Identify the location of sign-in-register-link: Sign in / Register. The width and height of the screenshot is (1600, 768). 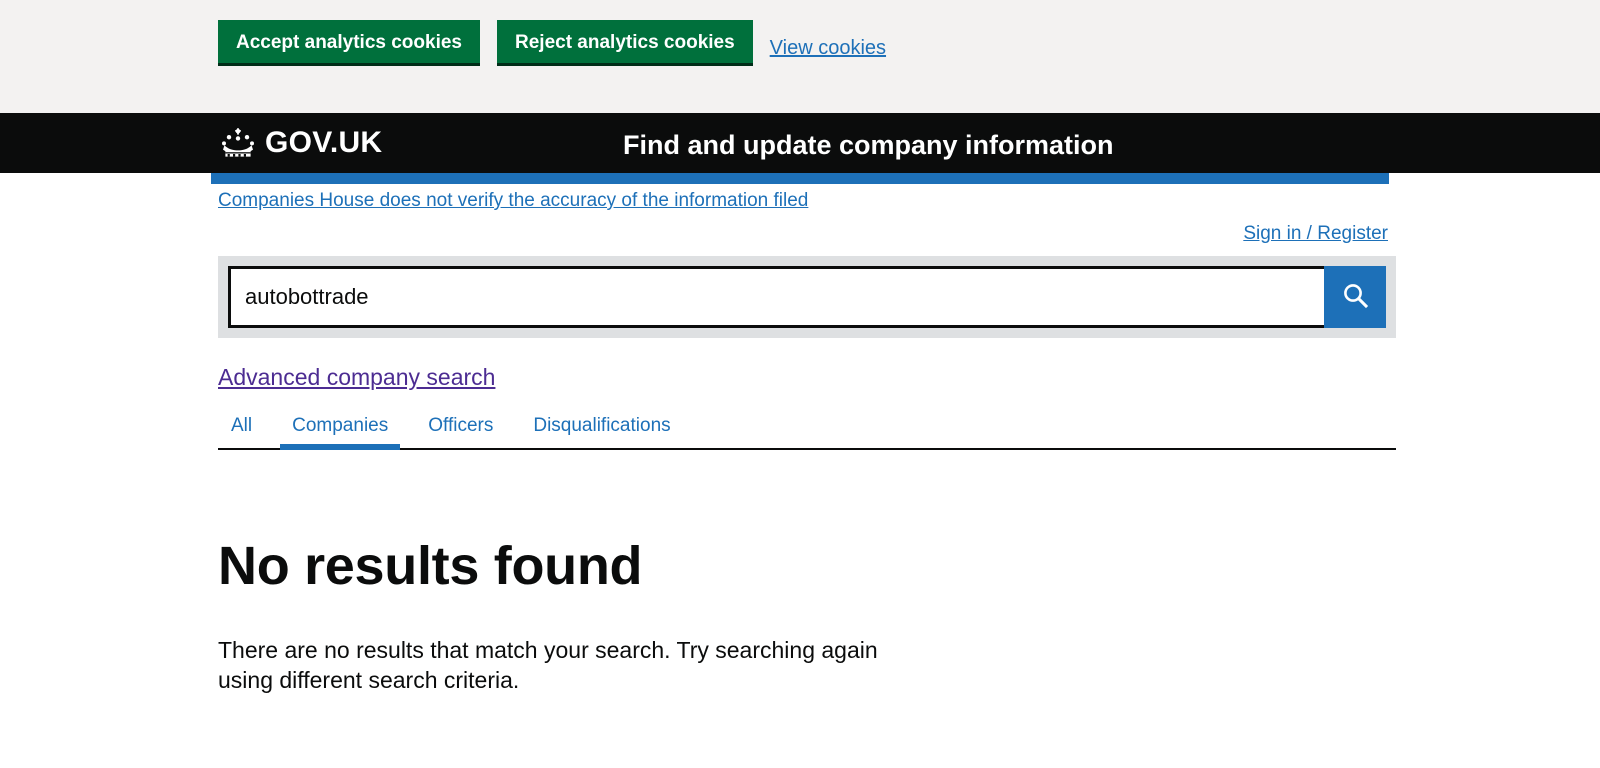
(1315, 233).